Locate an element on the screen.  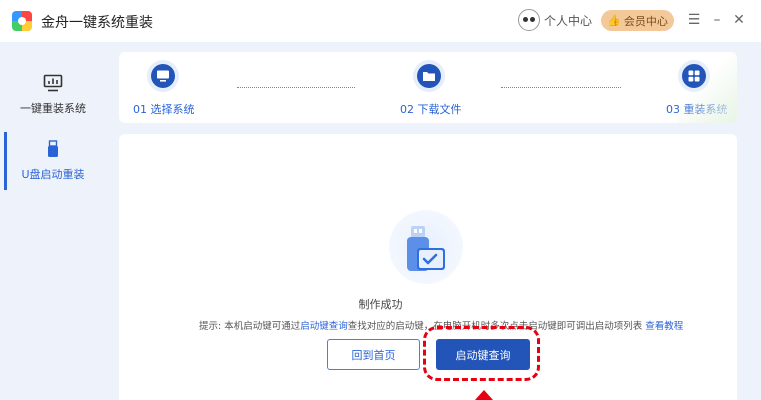
user-center-button: 个人中心 is located at coordinates (555, 20).